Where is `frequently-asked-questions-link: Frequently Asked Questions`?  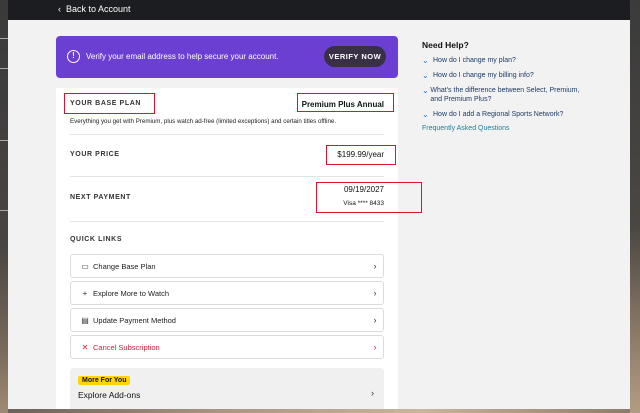
frequently-asked-questions-link: Frequently Asked Questions is located at coordinates (507, 128).